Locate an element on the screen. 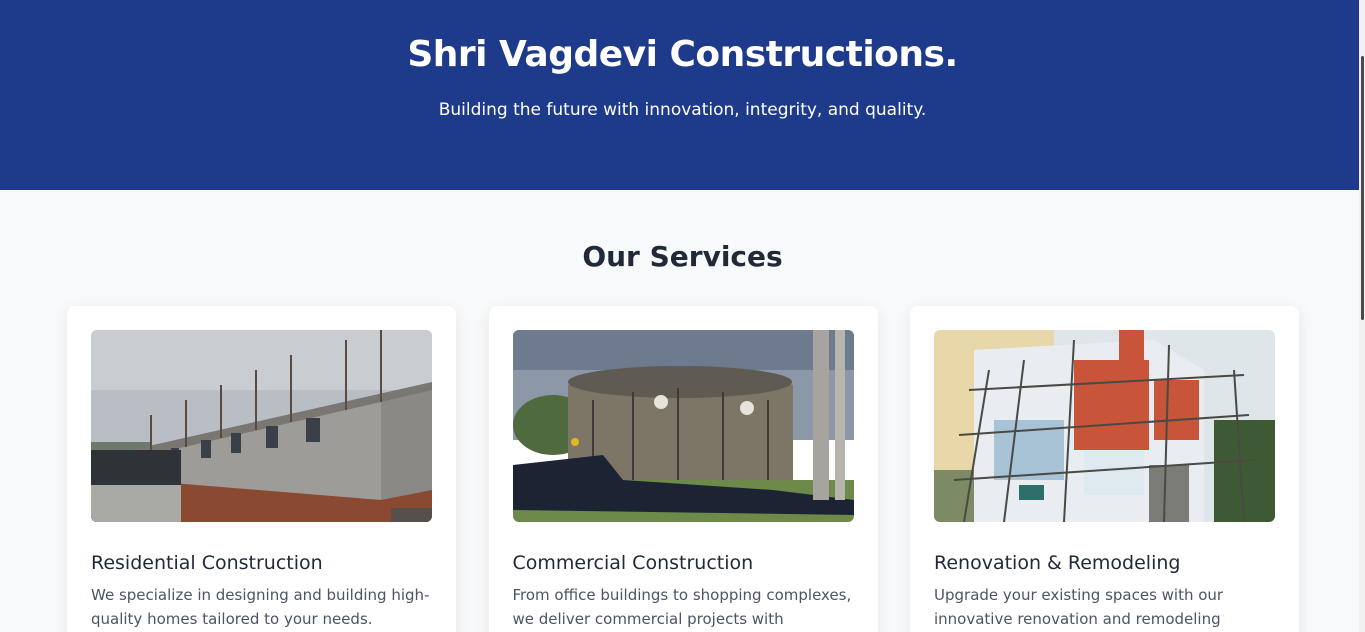 Image resolution: width=1365 pixels, height=632 pixels. residential-construction-image is located at coordinates (261, 426).